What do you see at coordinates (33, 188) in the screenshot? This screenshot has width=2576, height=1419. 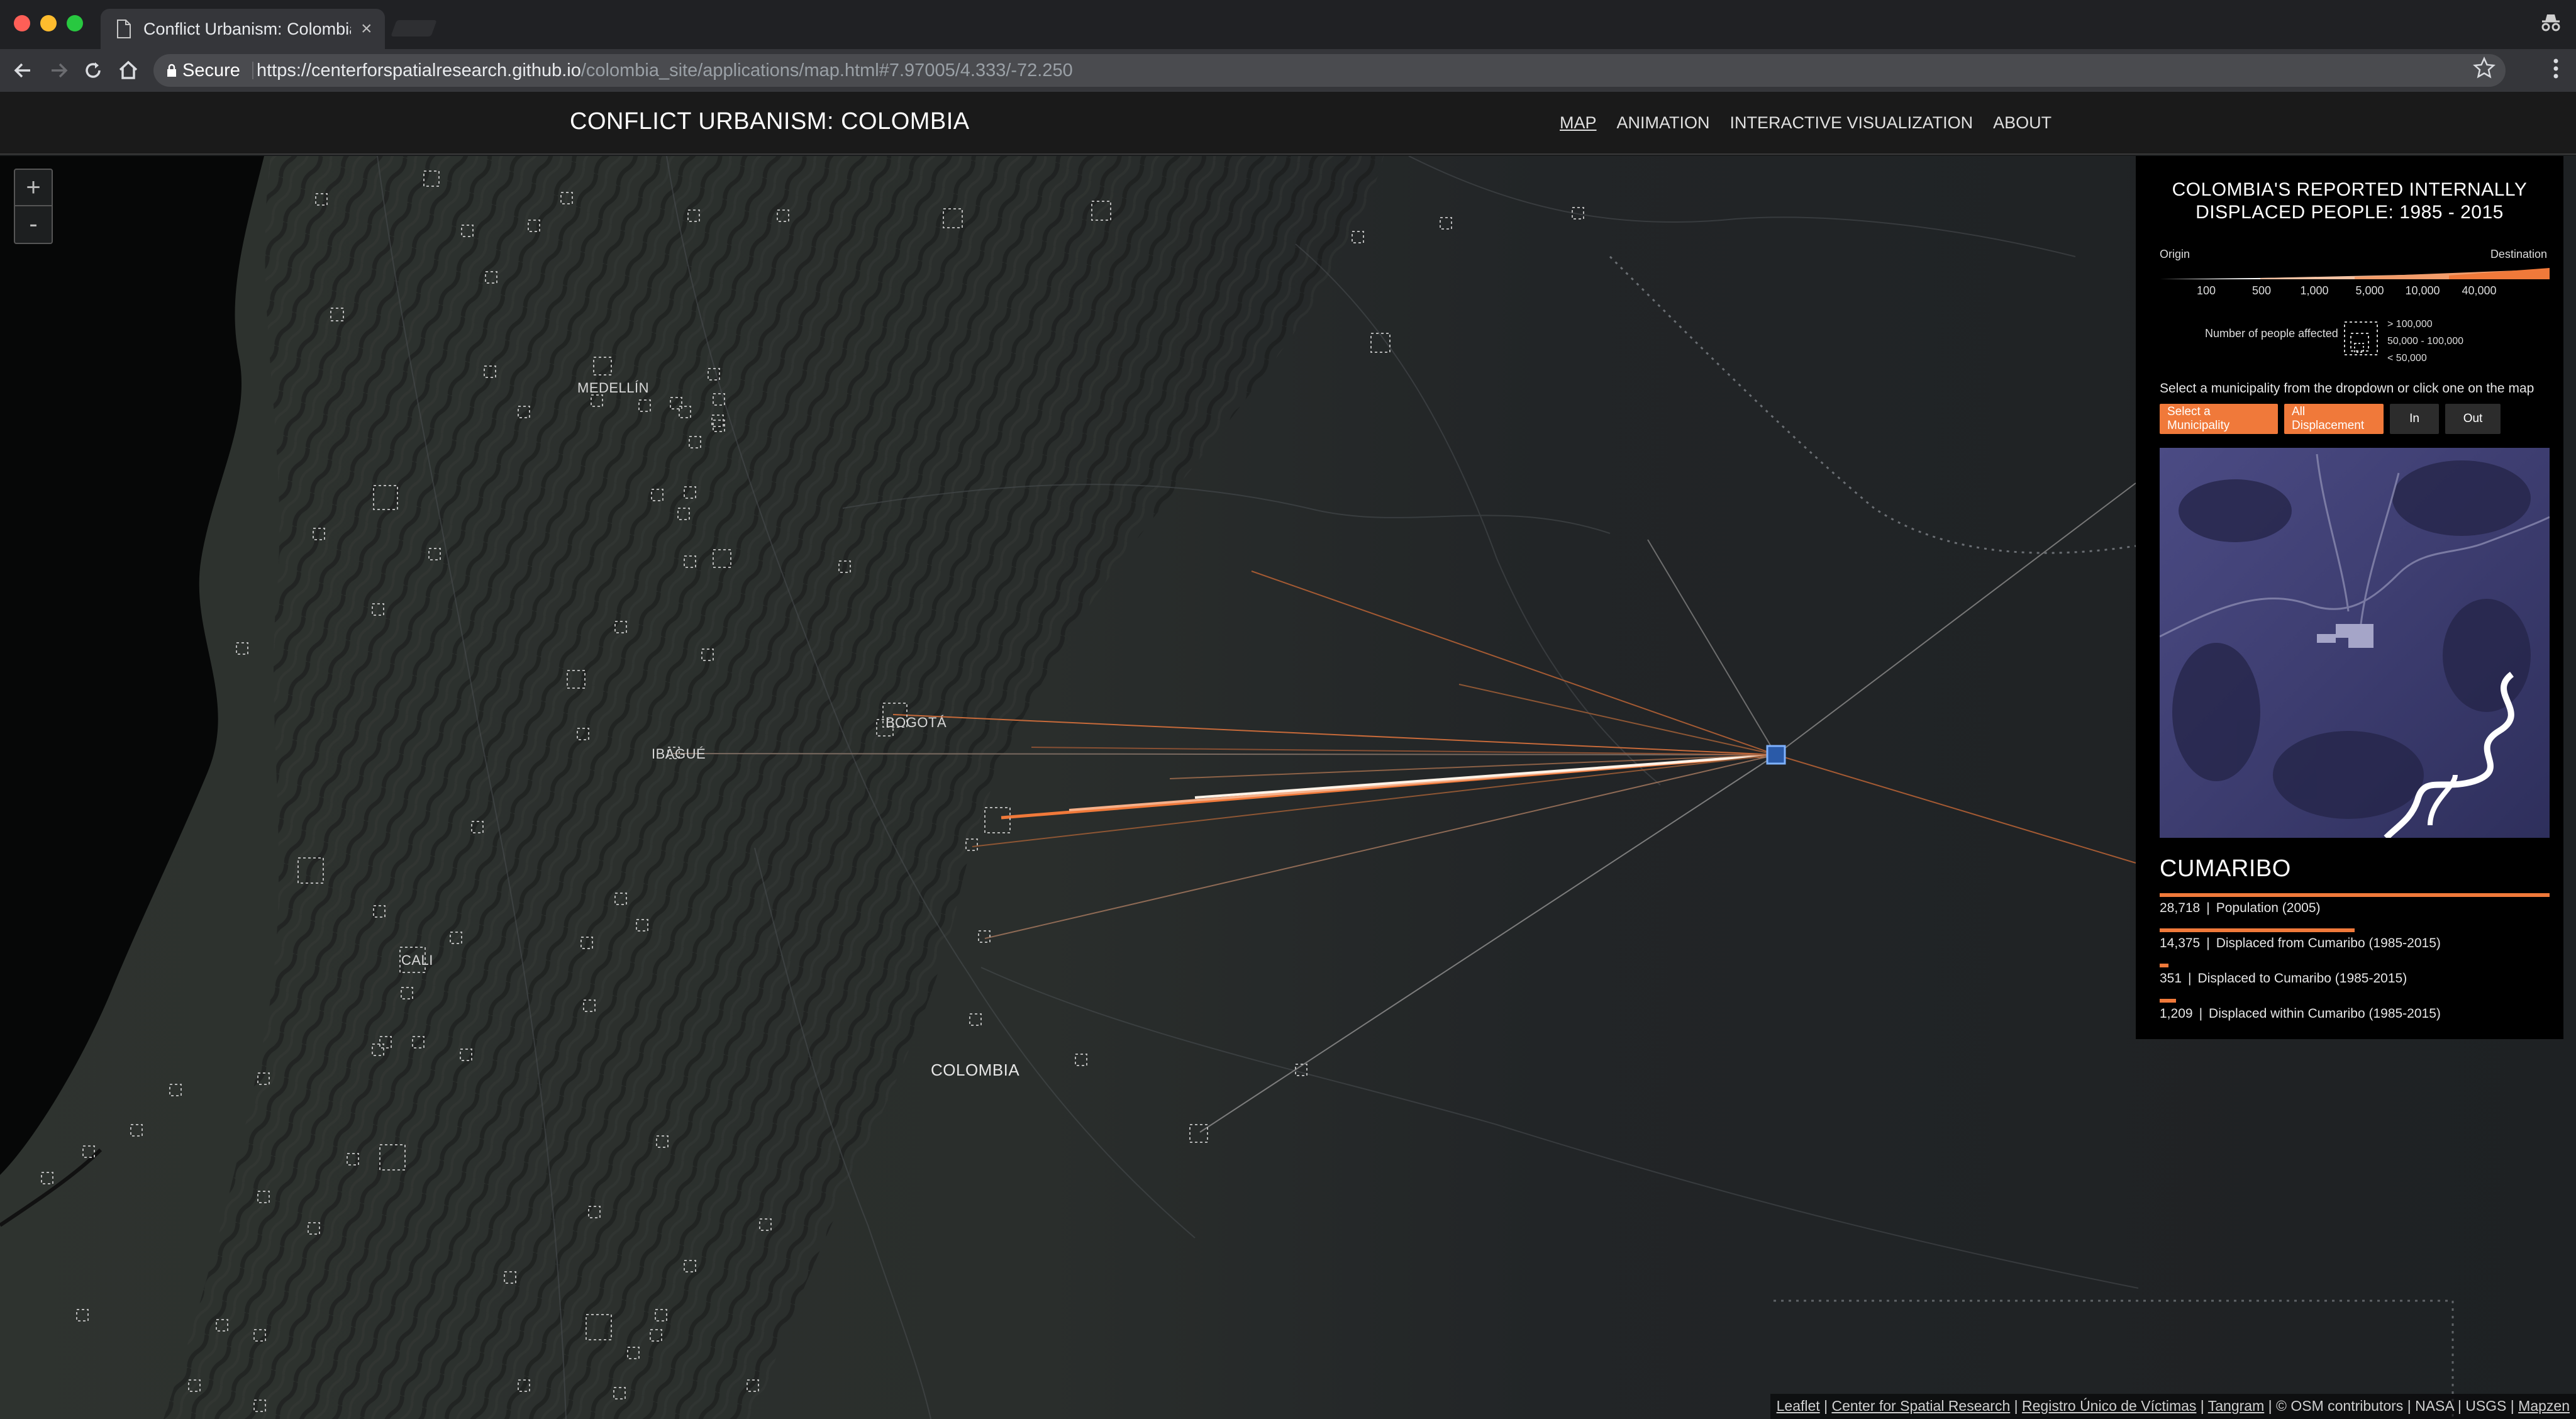 I see `zoom-in-button: +` at bounding box center [33, 188].